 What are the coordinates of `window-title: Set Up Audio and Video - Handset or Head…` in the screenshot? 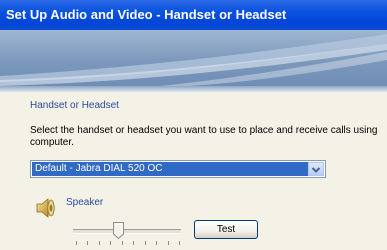 It's located at (146, 14).